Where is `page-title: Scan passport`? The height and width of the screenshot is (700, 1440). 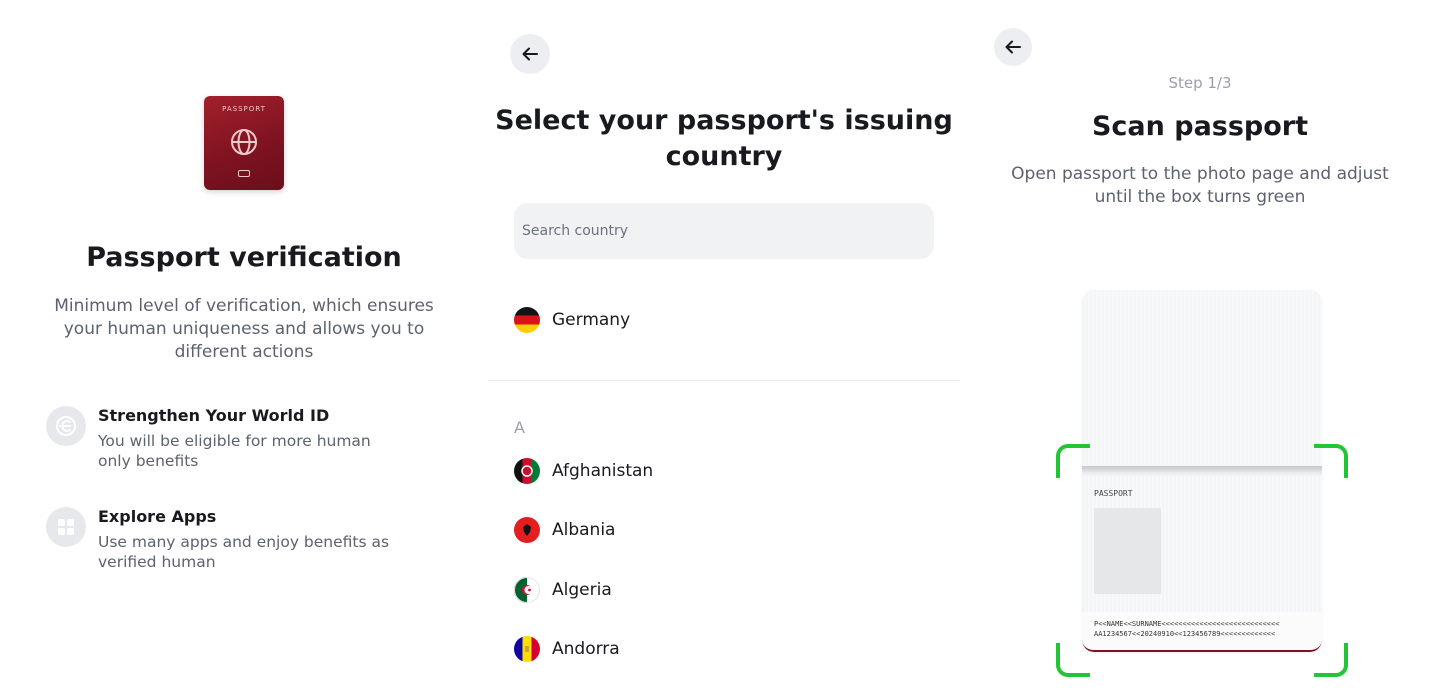
page-title: Scan passport is located at coordinates (1200, 126).